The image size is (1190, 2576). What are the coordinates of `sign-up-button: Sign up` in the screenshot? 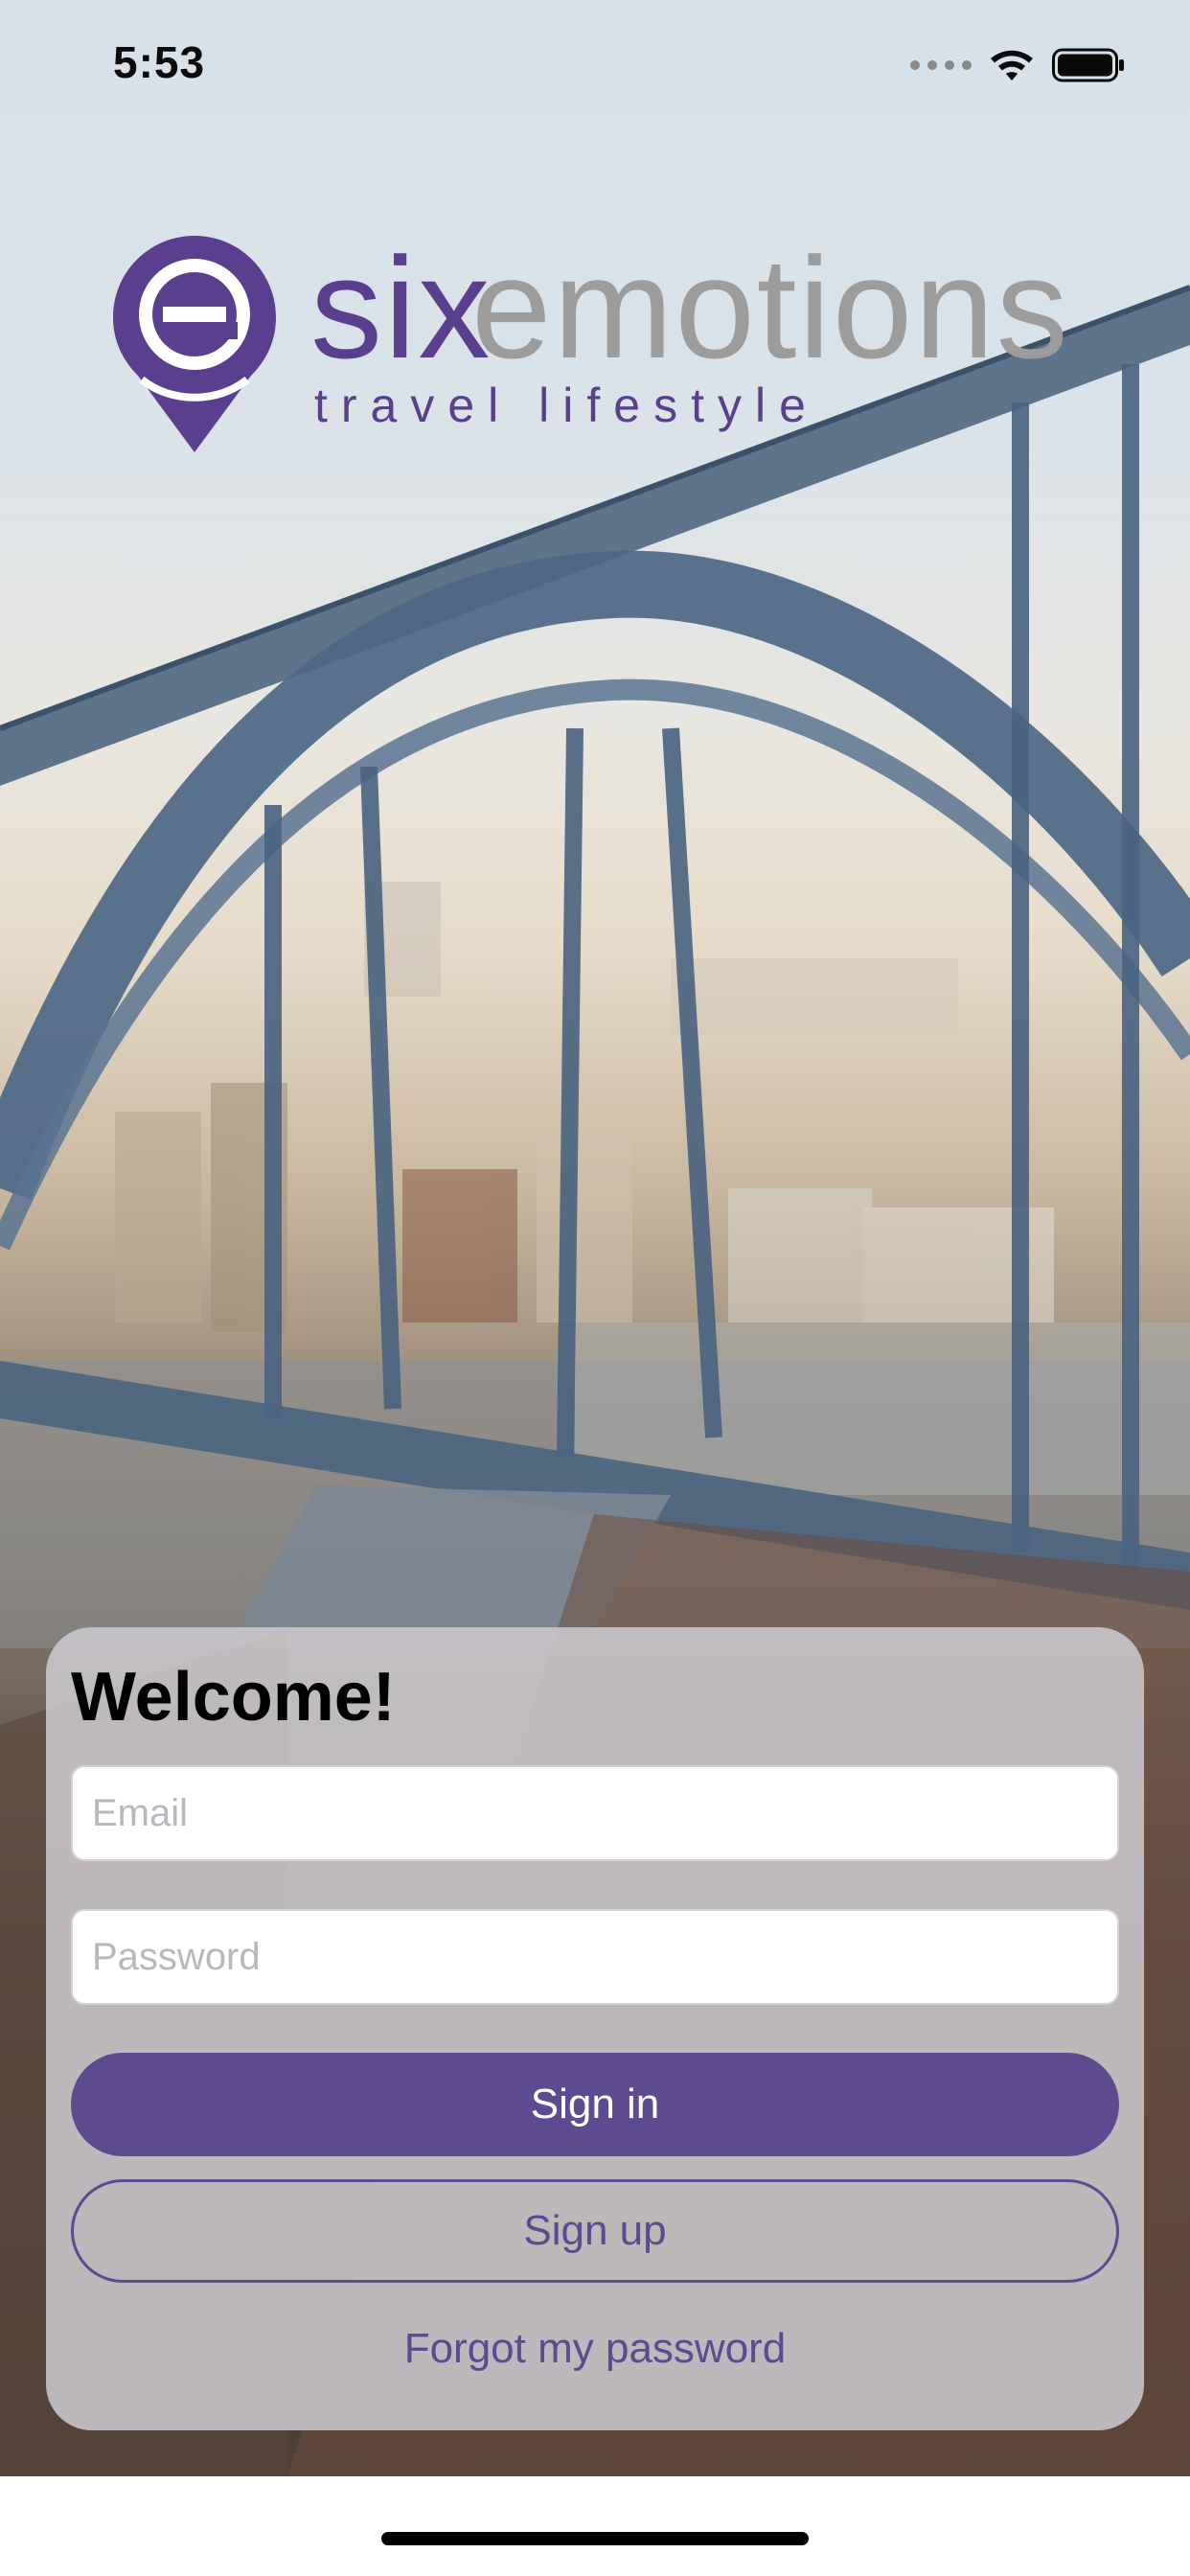 It's located at (595, 2231).